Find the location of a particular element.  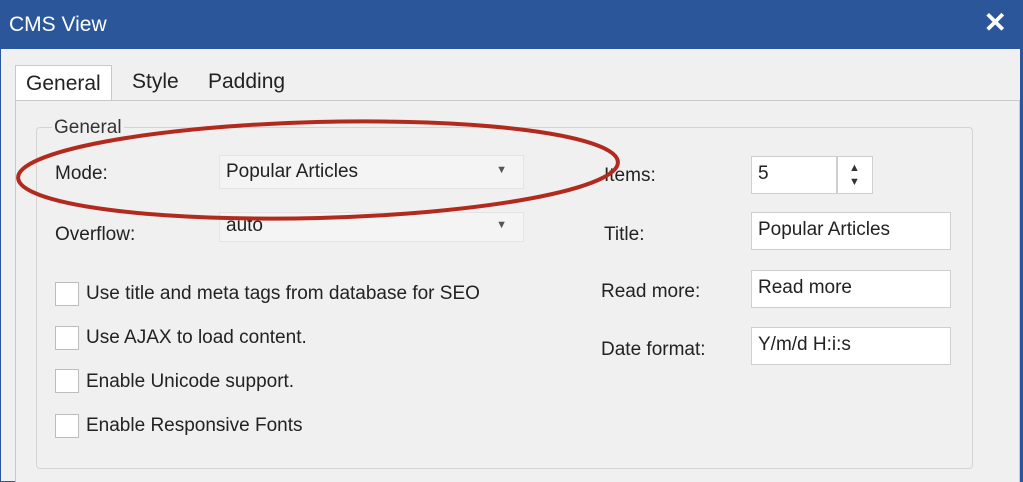

unicode-checkbox is located at coordinates (67, 381).